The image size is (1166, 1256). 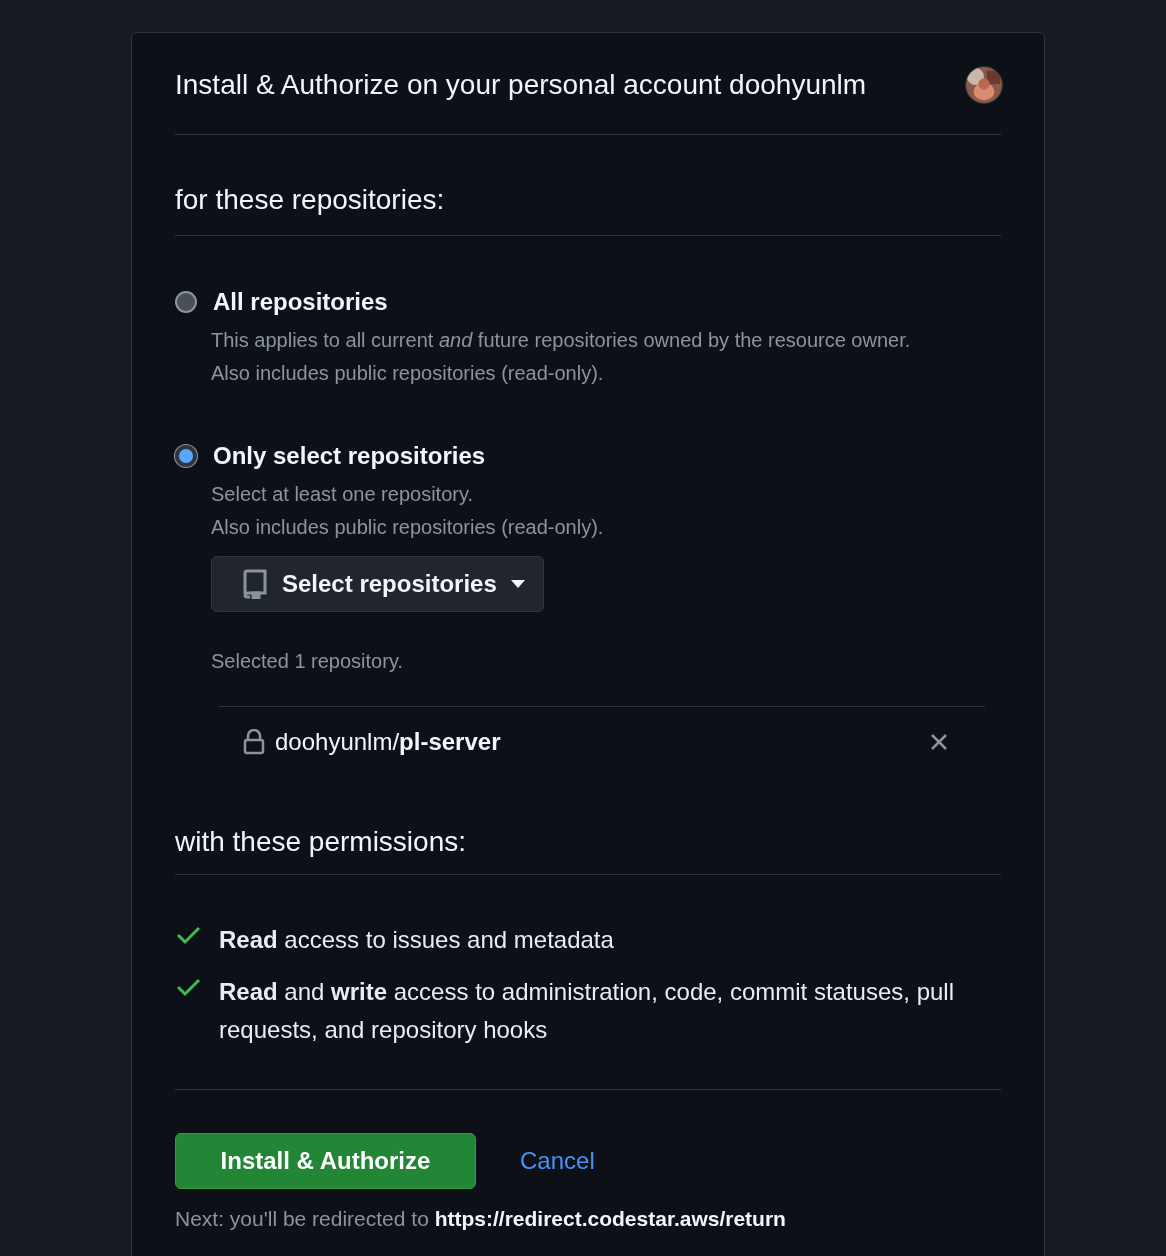 I want to click on cancel-link: Cancel, so click(x=557, y=1161).